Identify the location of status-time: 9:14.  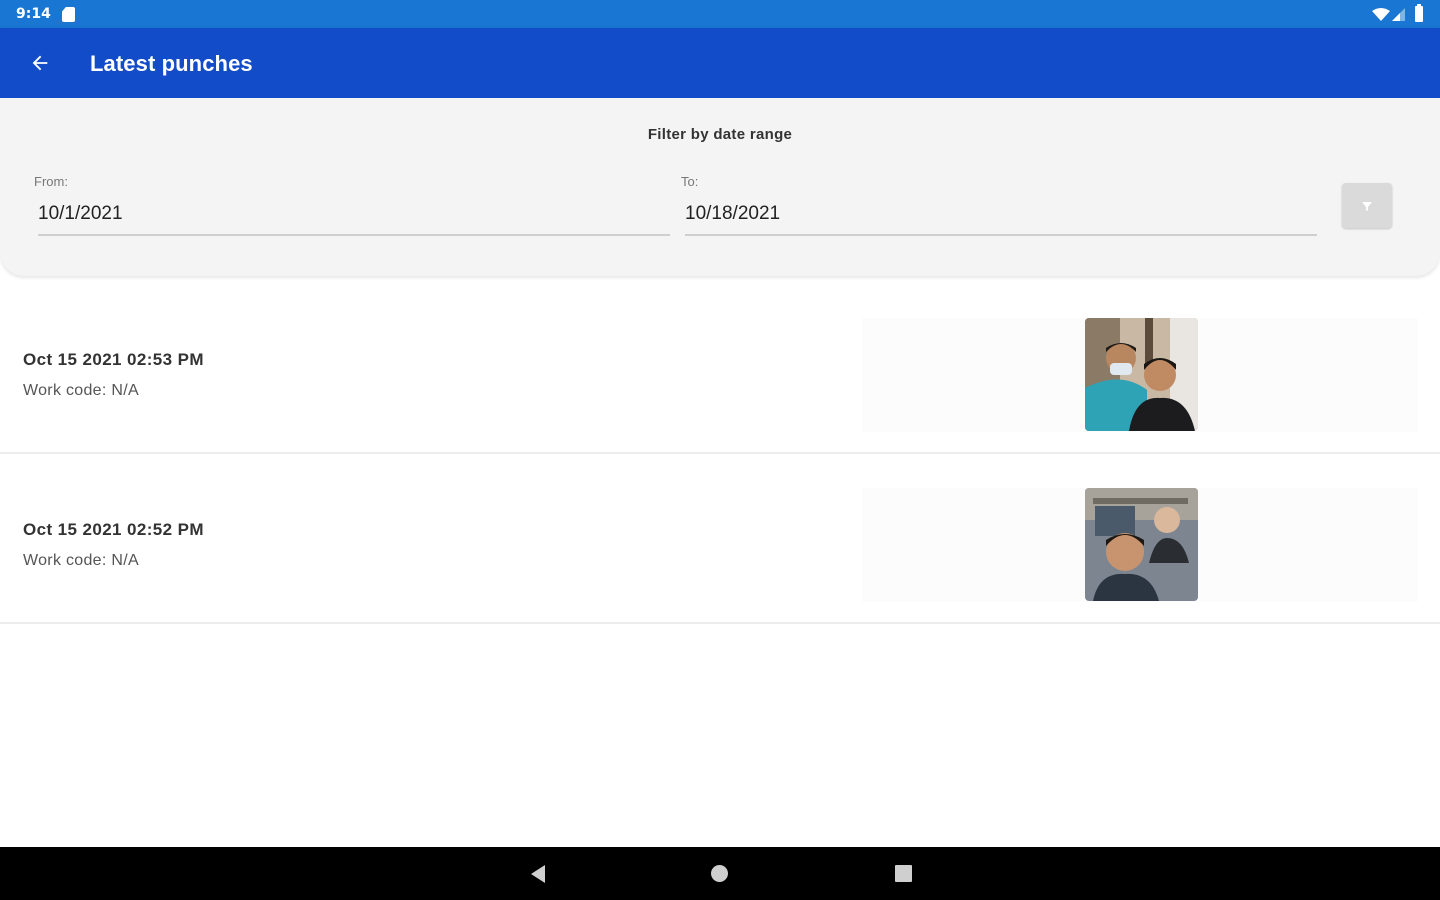
(33, 14).